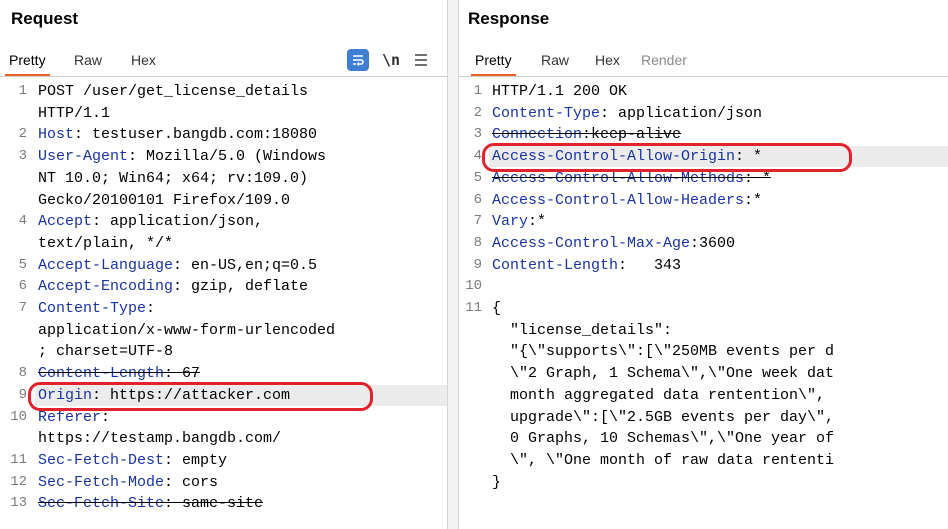 The image size is (948, 529). I want to click on code-line: Content-Type: application/json, so click(627, 113).